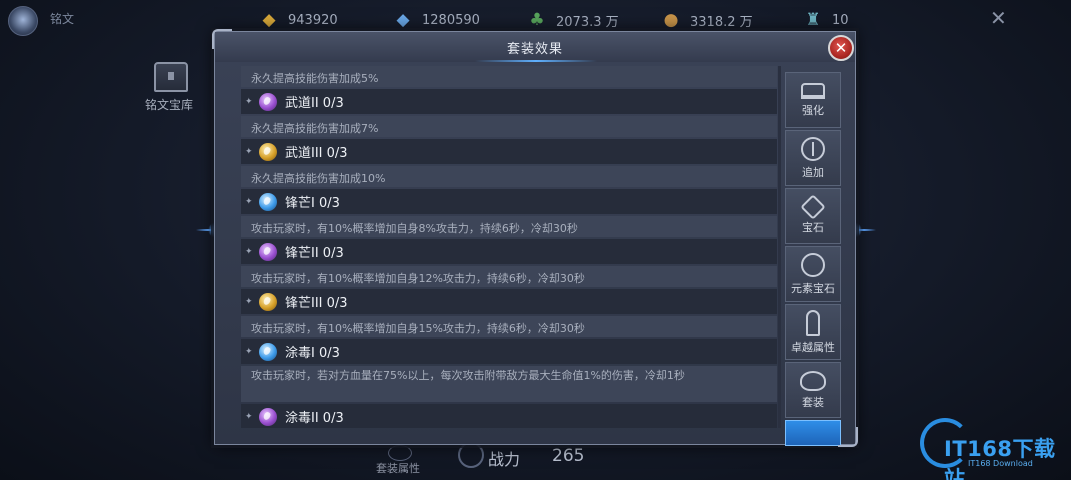 Image resolution: width=1071 pixels, height=480 pixels. Describe the element at coordinates (509, 416) in the screenshot. I see `set-item-row: ✦ 涂毒II 0/3` at that location.